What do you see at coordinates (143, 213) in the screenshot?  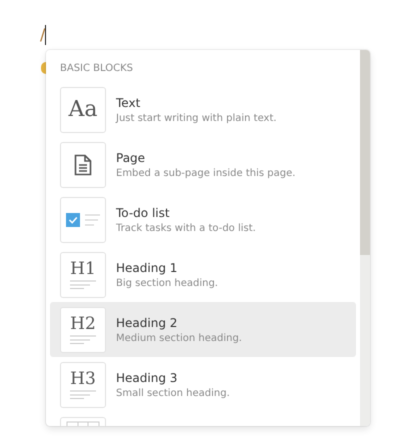 I see `item-title: To-do list` at bounding box center [143, 213].